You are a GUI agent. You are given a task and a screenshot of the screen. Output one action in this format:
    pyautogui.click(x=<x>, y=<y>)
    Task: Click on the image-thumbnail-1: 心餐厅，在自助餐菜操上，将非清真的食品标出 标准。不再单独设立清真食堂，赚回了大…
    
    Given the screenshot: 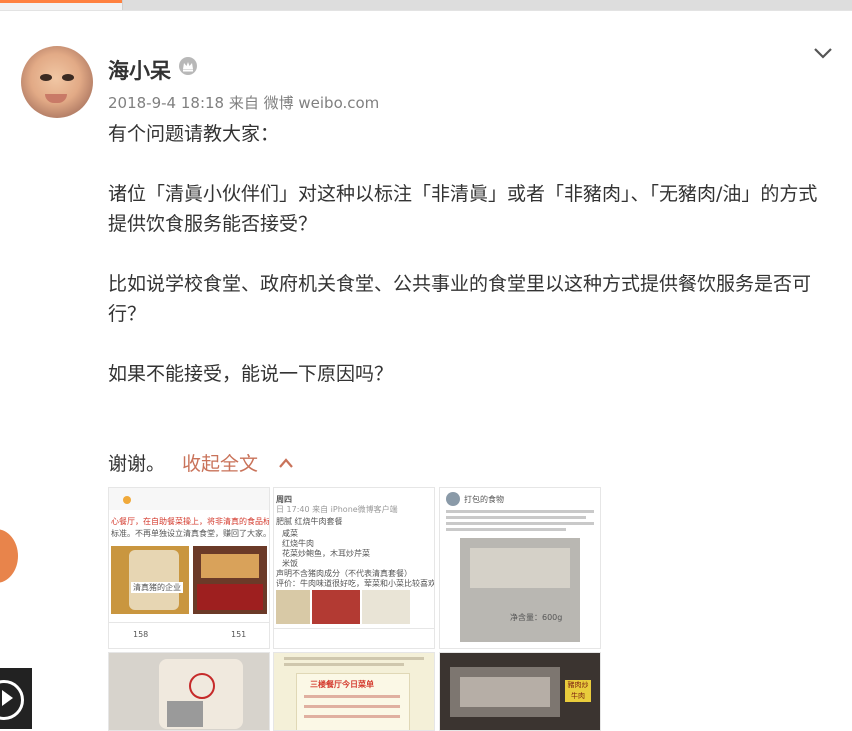 What is the action you would take?
    pyautogui.click(x=189, y=568)
    